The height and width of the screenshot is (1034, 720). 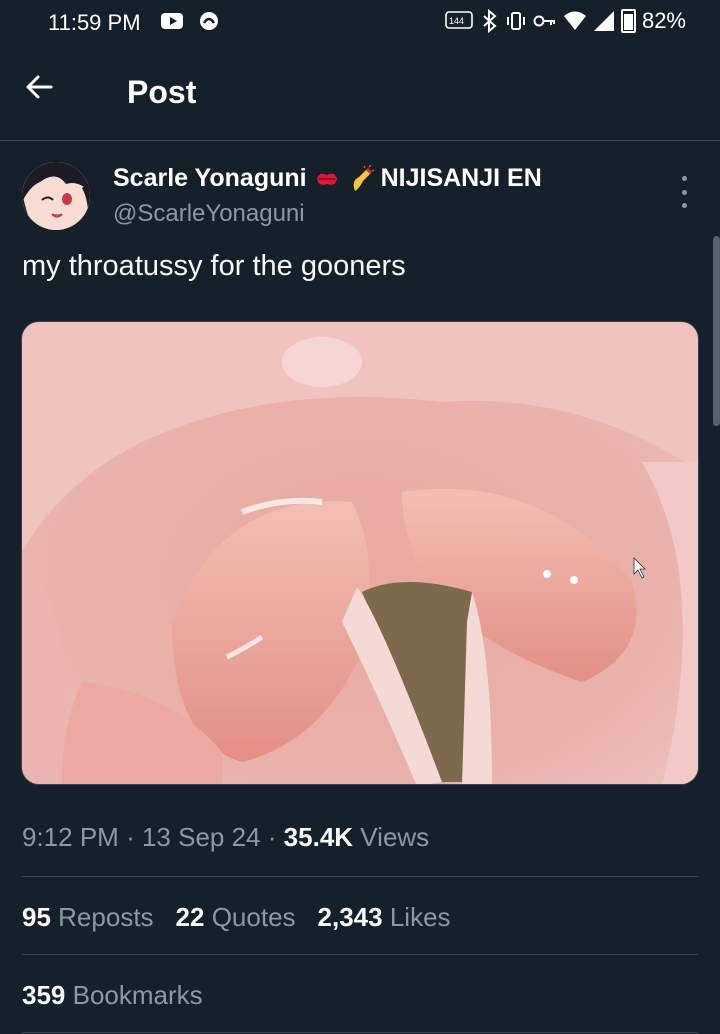 What do you see at coordinates (190, 21) in the screenshot?
I see `status-notification-icons` at bounding box center [190, 21].